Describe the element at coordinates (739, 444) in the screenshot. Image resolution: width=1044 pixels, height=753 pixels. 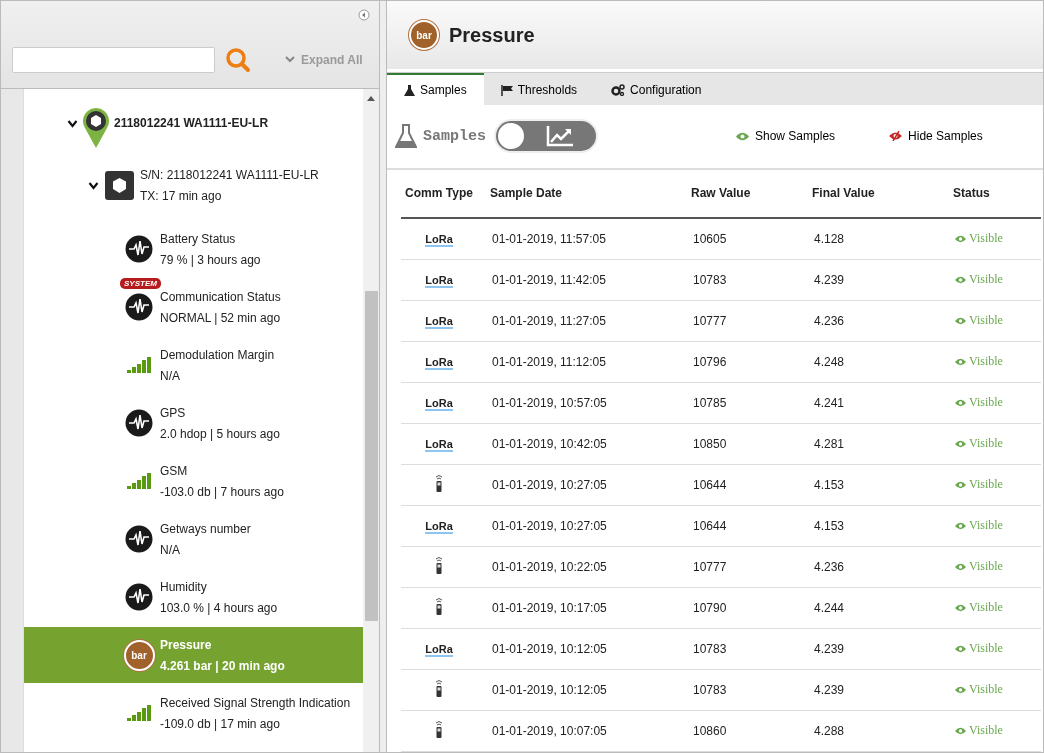
I see `table-cell: 10850` at that location.